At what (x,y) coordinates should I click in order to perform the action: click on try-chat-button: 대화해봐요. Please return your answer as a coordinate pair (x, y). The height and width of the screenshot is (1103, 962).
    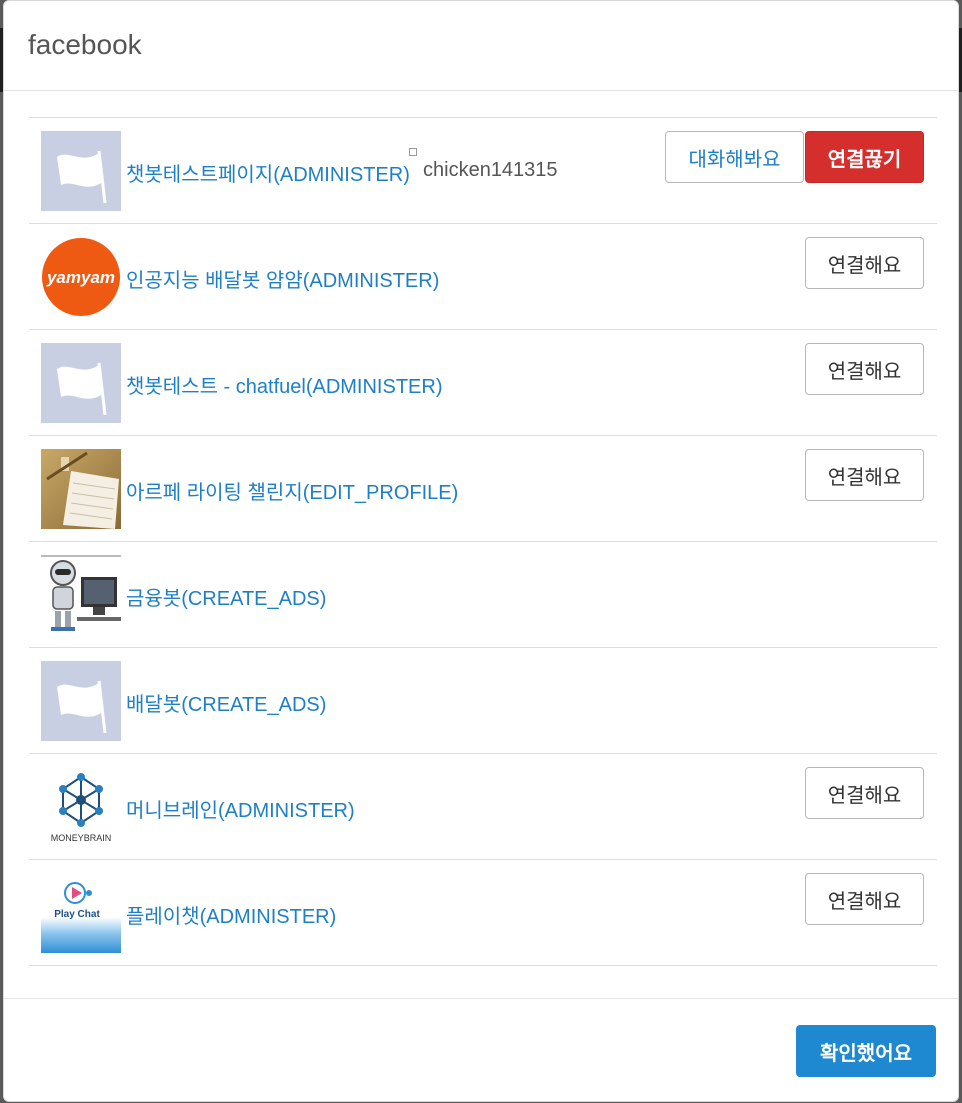
    Looking at the image, I should click on (734, 157).